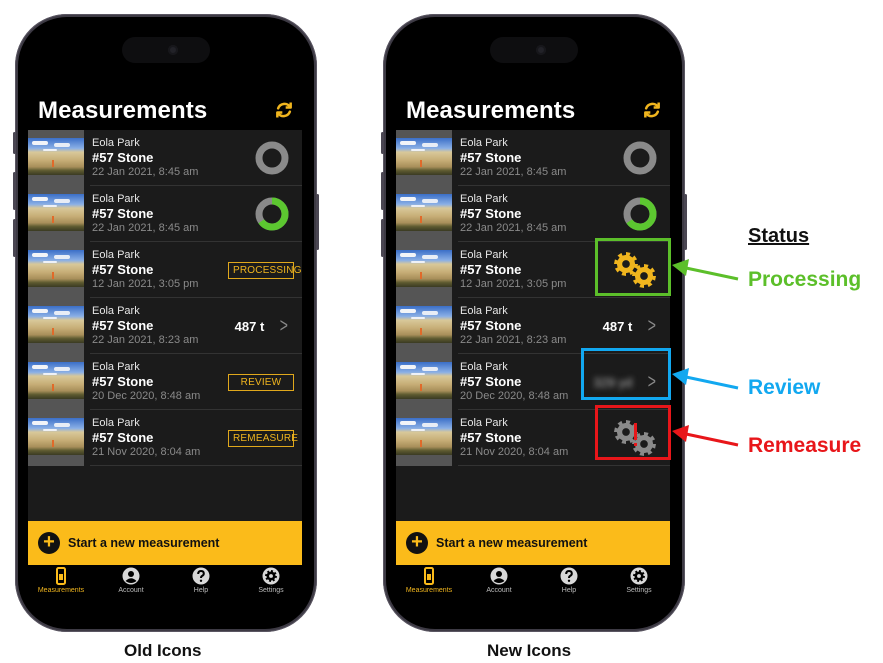  Describe the element at coordinates (705, 436) in the screenshot. I see `arrow-remeasure` at that location.